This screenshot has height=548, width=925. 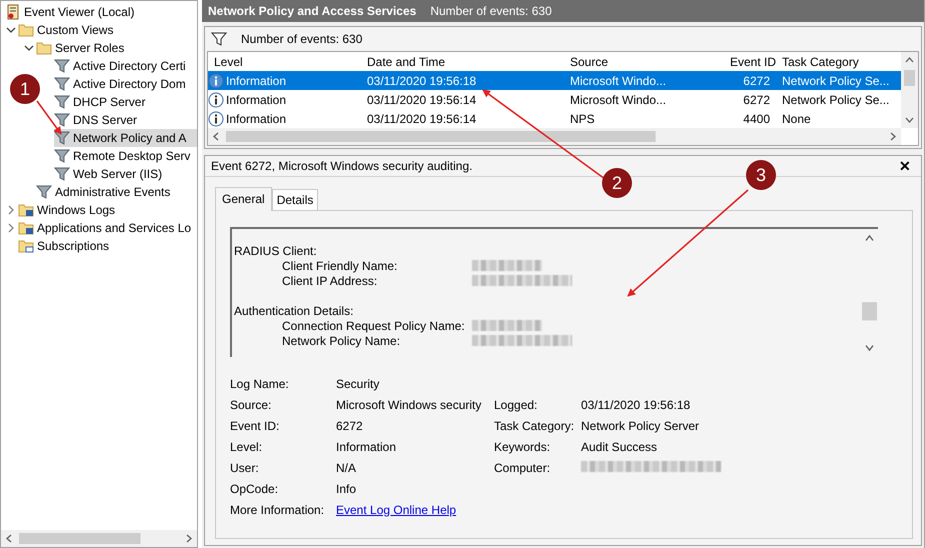 I want to click on tree-item: Web Server (IIS), so click(x=125, y=174).